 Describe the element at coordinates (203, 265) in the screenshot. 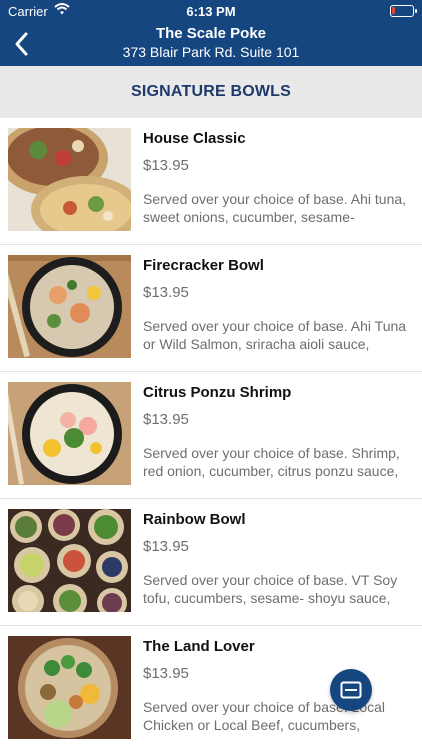

I see `item-name: Firecracker Bowl` at that location.